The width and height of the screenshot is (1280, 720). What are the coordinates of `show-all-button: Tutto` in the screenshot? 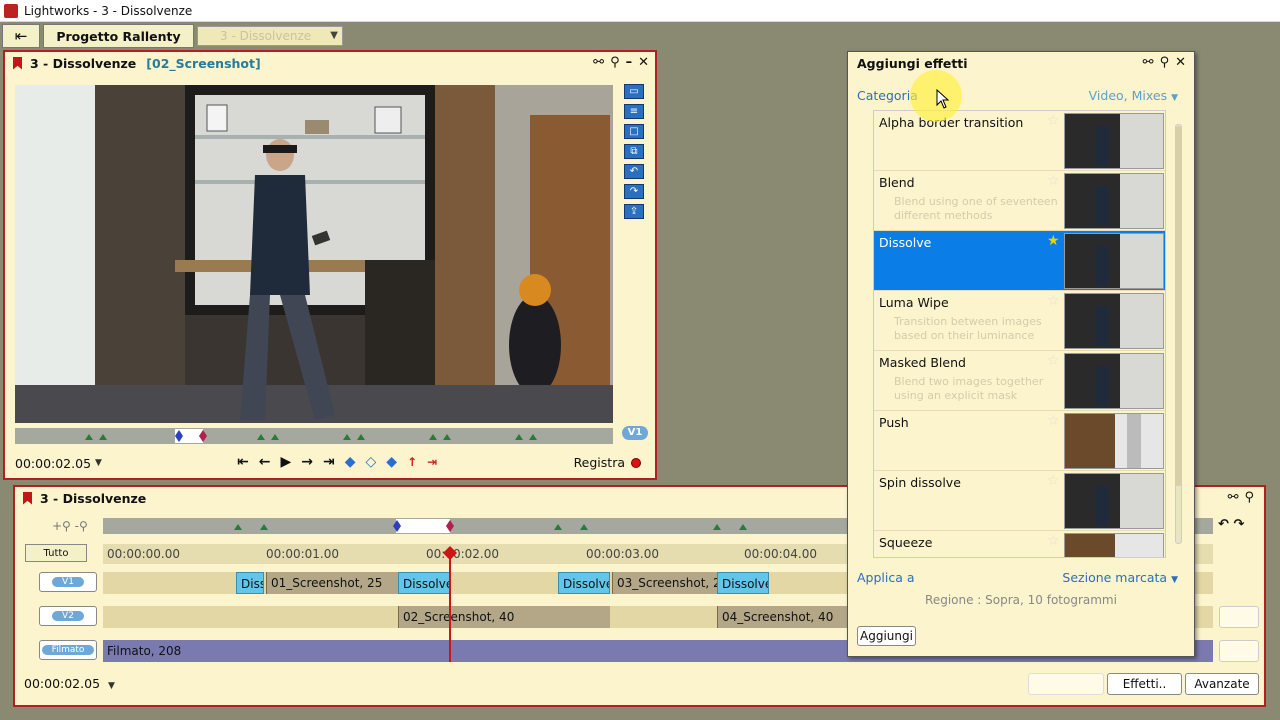 It's located at (56, 553).